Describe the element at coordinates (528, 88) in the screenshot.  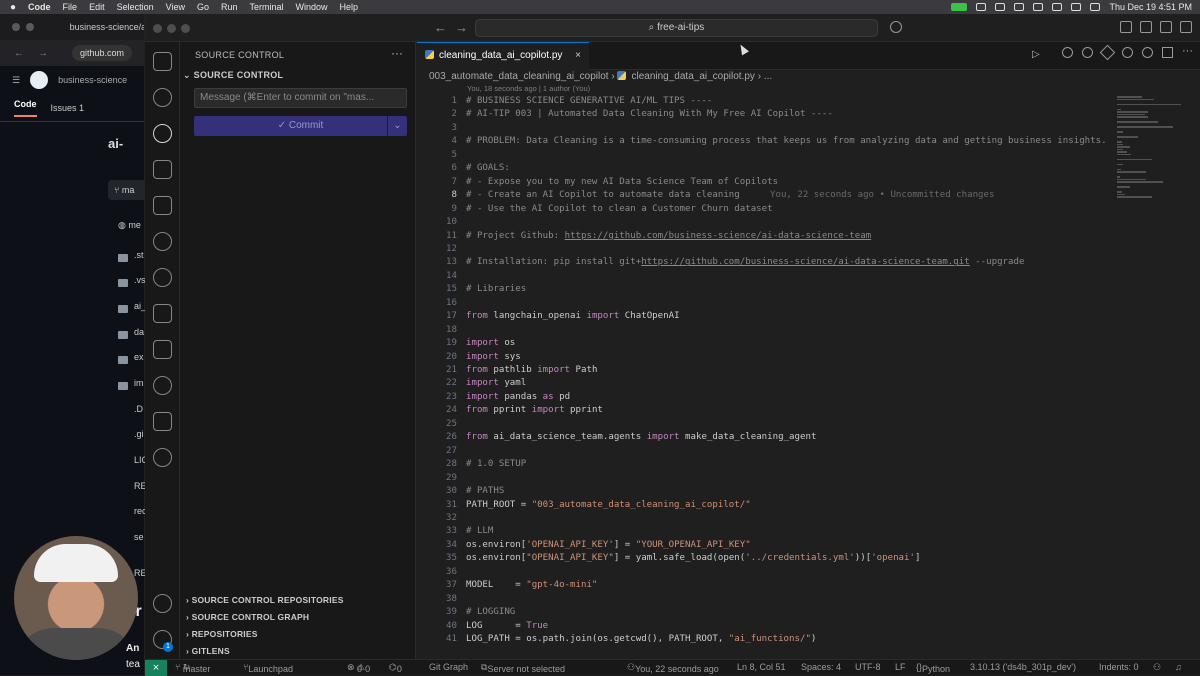
I see `blame-codelens: You, 18 seconds ago | 1 author (You)` at that location.